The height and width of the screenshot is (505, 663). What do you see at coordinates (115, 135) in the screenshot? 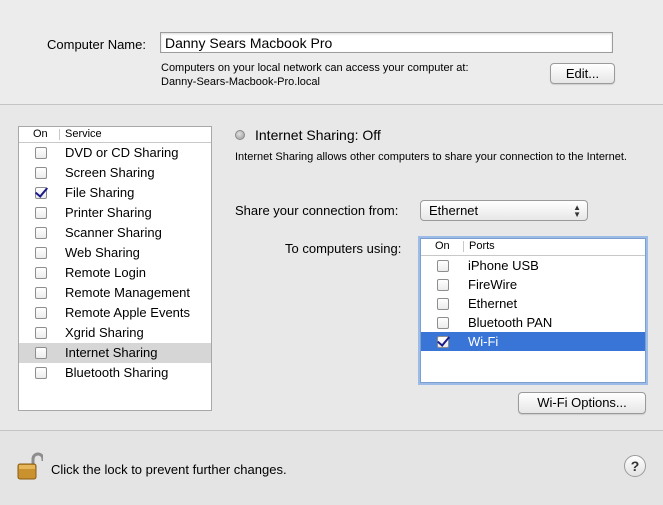
I see `service-list-header: On Service` at bounding box center [115, 135].